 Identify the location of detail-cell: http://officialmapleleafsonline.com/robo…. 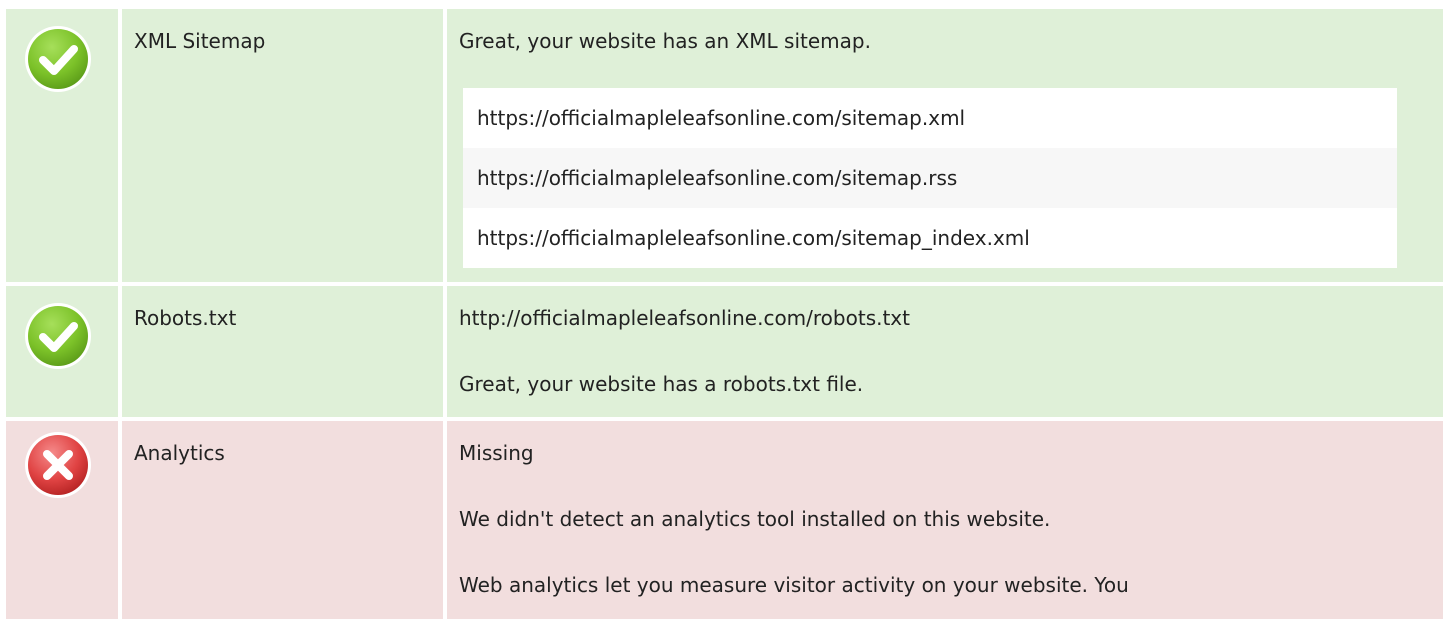
(945, 351).